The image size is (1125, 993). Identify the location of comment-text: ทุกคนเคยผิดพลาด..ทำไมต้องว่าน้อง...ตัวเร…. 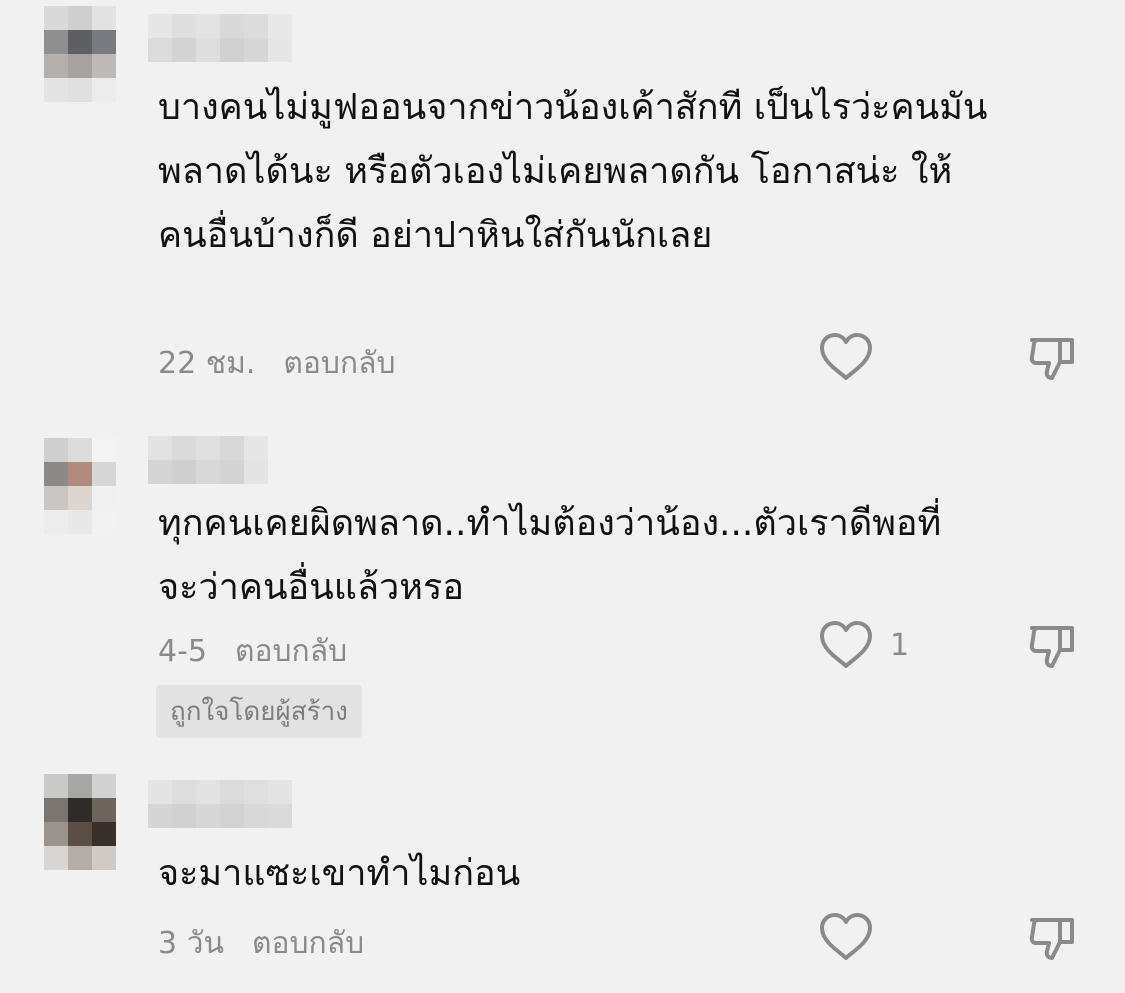
(550, 555).